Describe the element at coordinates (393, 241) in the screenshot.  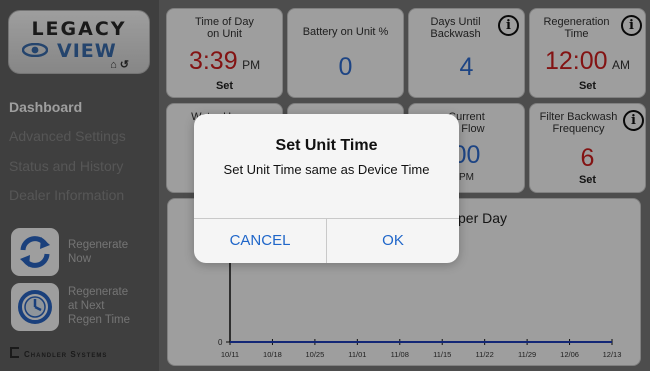
I see `ok-button: OK` at that location.